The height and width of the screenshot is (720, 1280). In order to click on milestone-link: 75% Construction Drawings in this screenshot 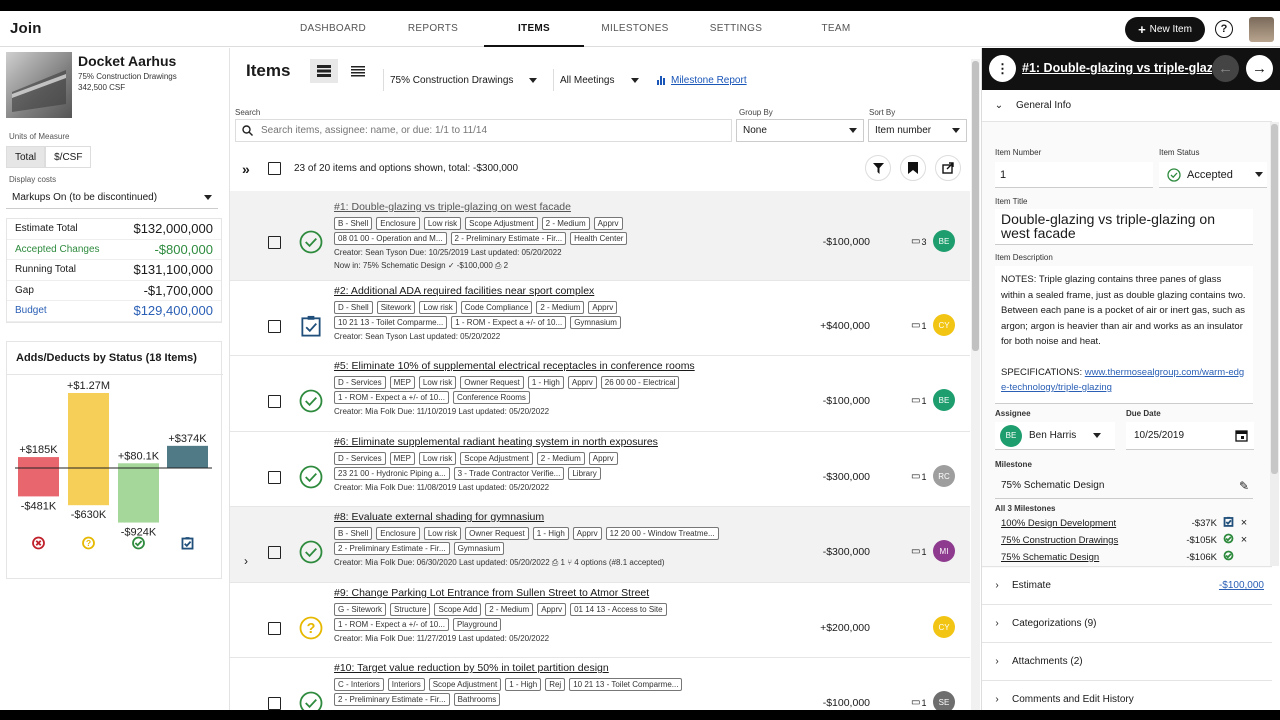, I will do `click(1089, 540)`.